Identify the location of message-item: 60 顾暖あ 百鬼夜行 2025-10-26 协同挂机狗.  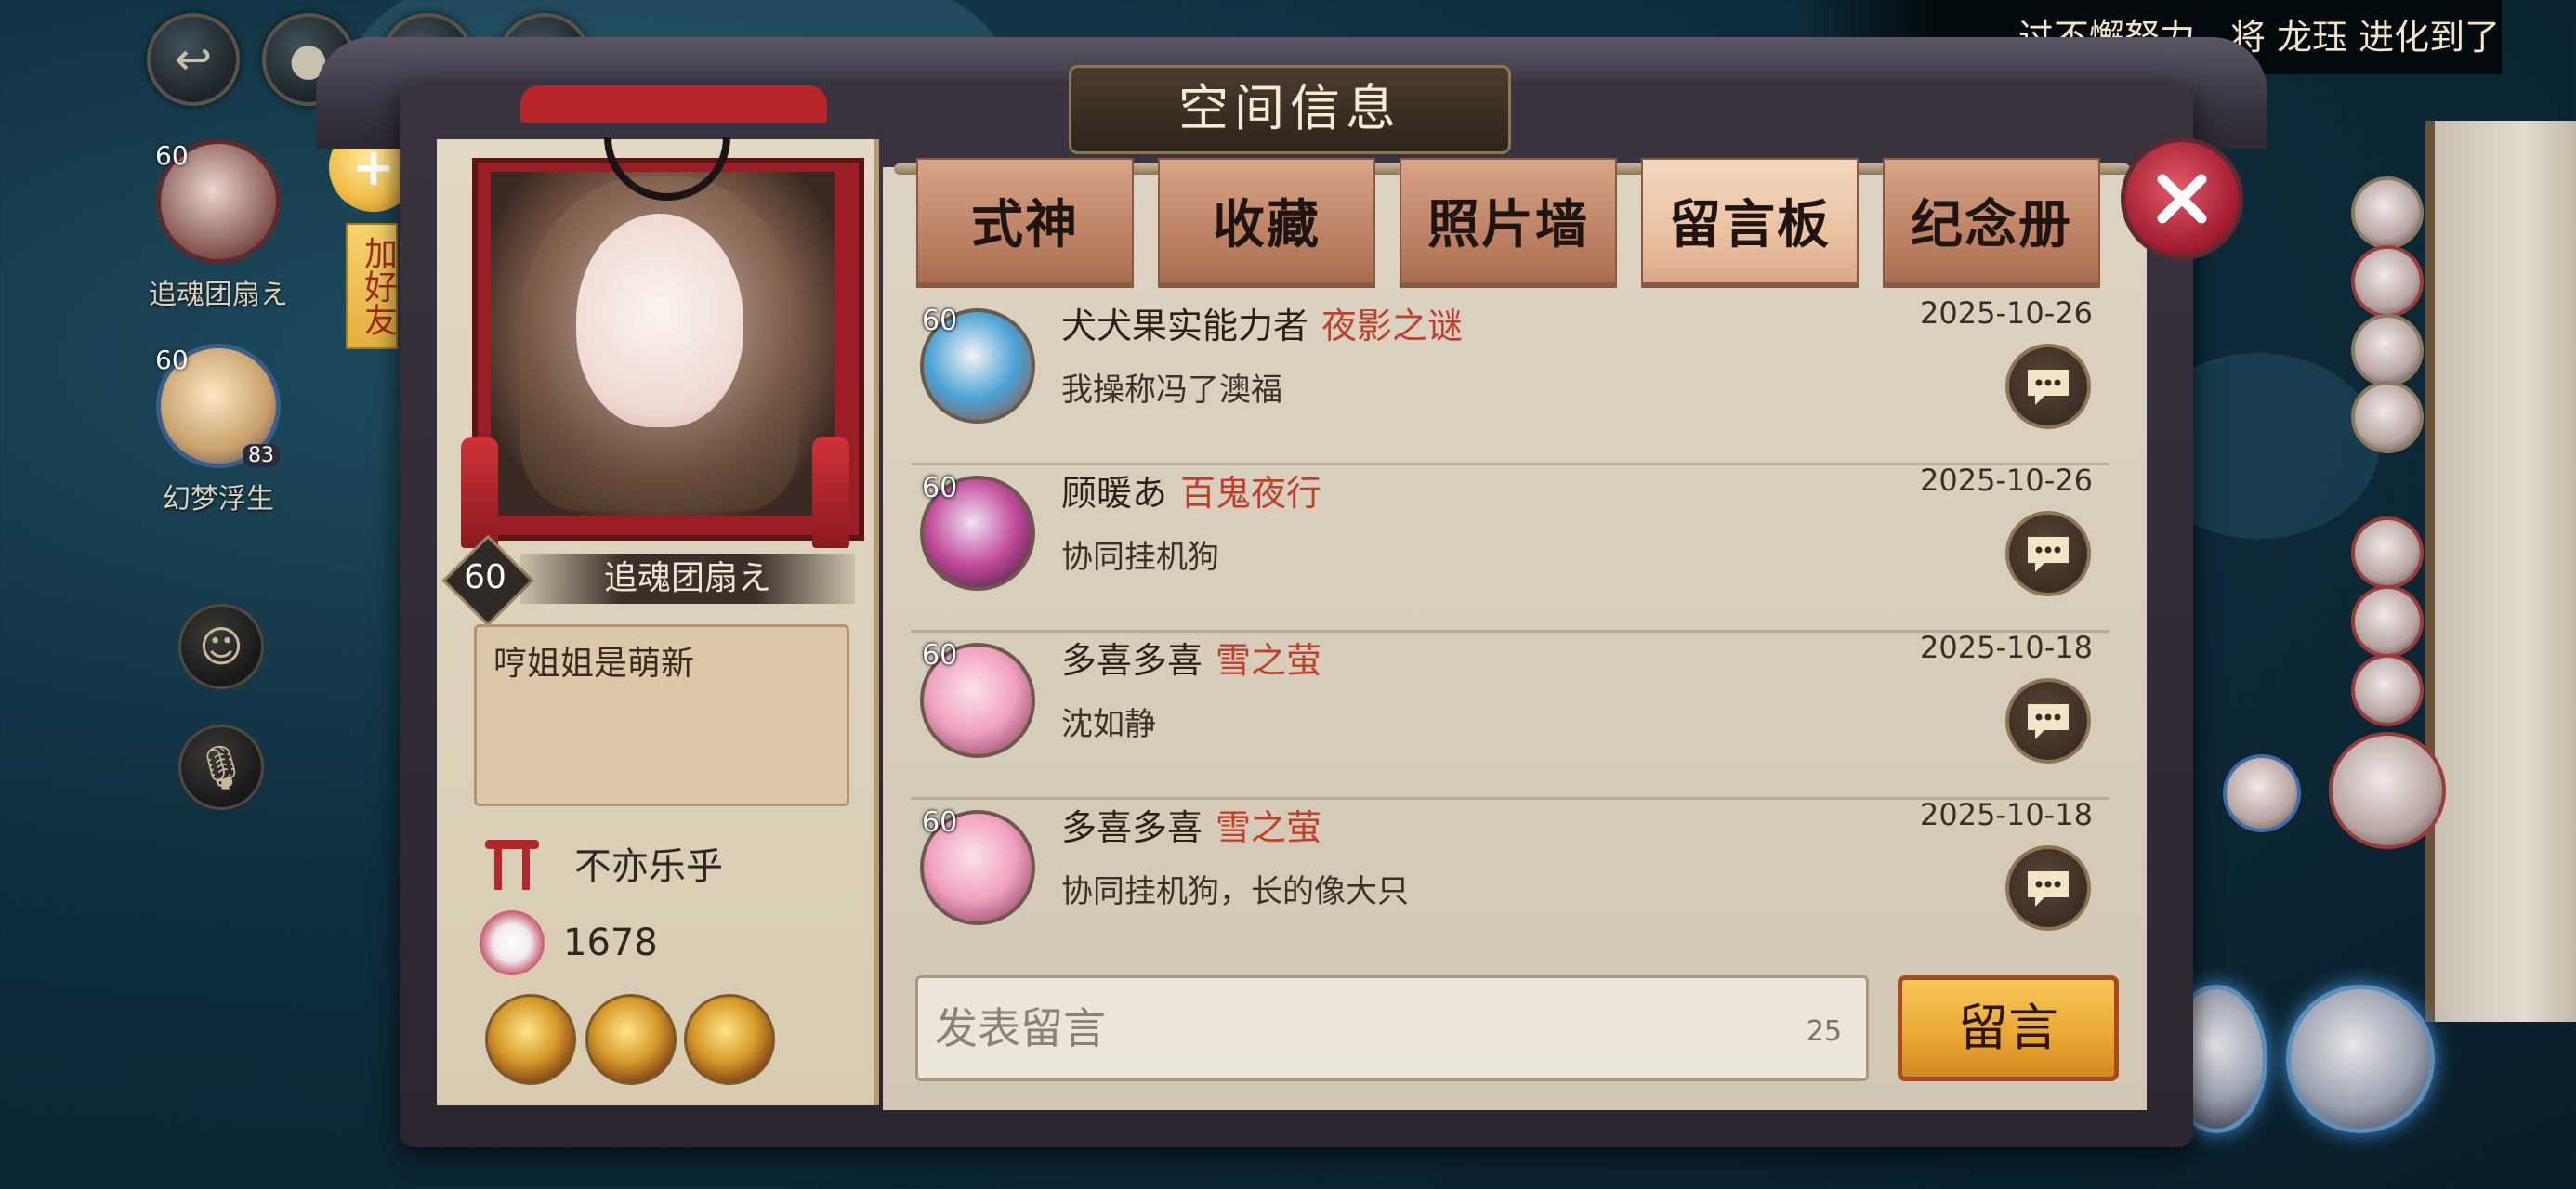
(1510, 548).